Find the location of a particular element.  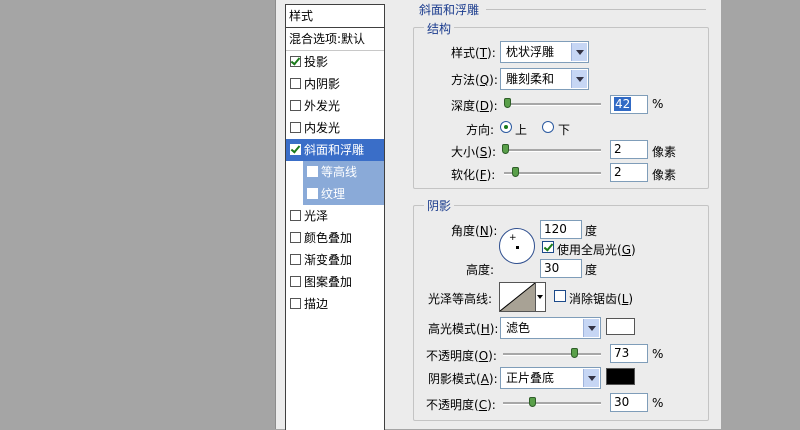

depth-slider-track is located at coordinates (552, 104).